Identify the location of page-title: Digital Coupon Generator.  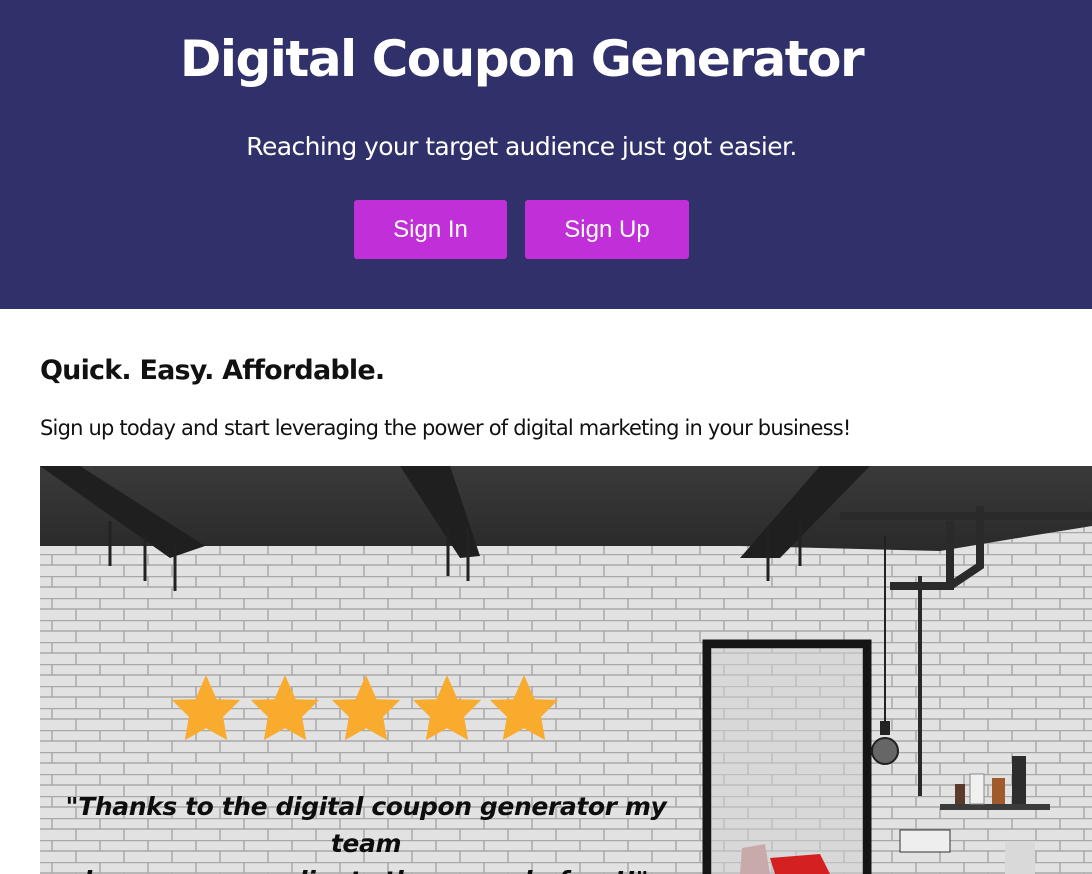
(522, 59).